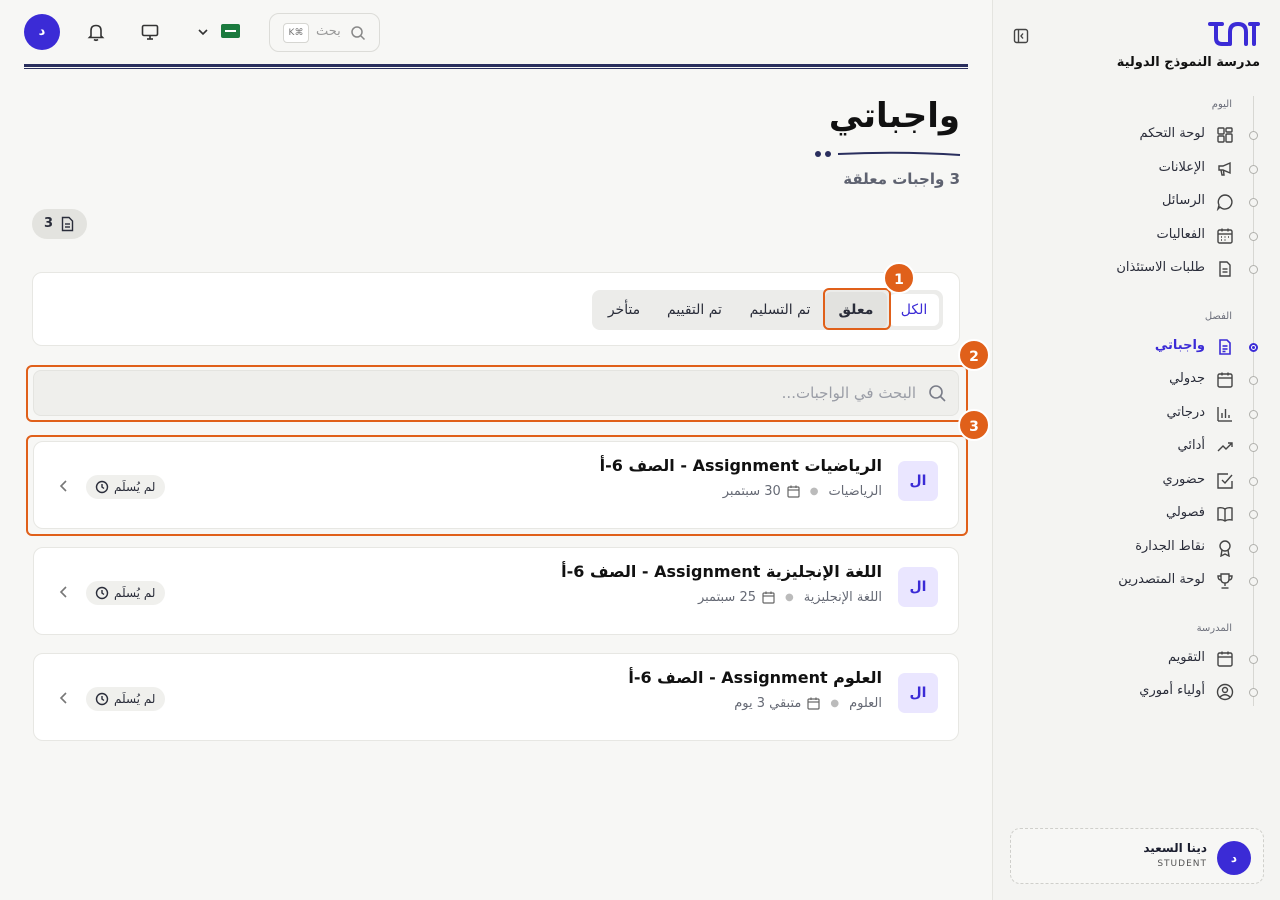 This screenshot has height=900, width=1280. What do you see at coordinates (1180, 234) in the screenshot?
I see `sidebar-item-label: الفعاليات` at bounding box center [1180, 234].